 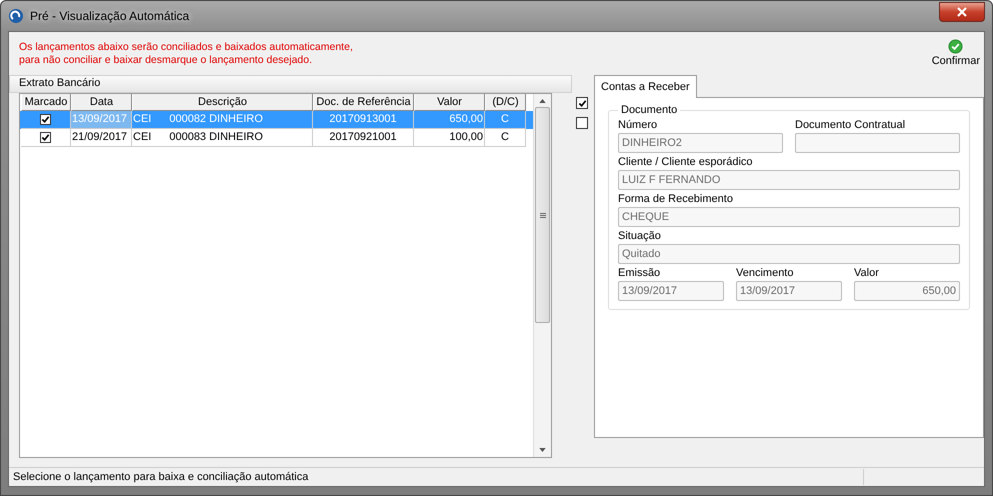 What do you see at coordinates (956, 46) in the screenshot?
I see `check-circle-icon` at bounding box center [956, 46].